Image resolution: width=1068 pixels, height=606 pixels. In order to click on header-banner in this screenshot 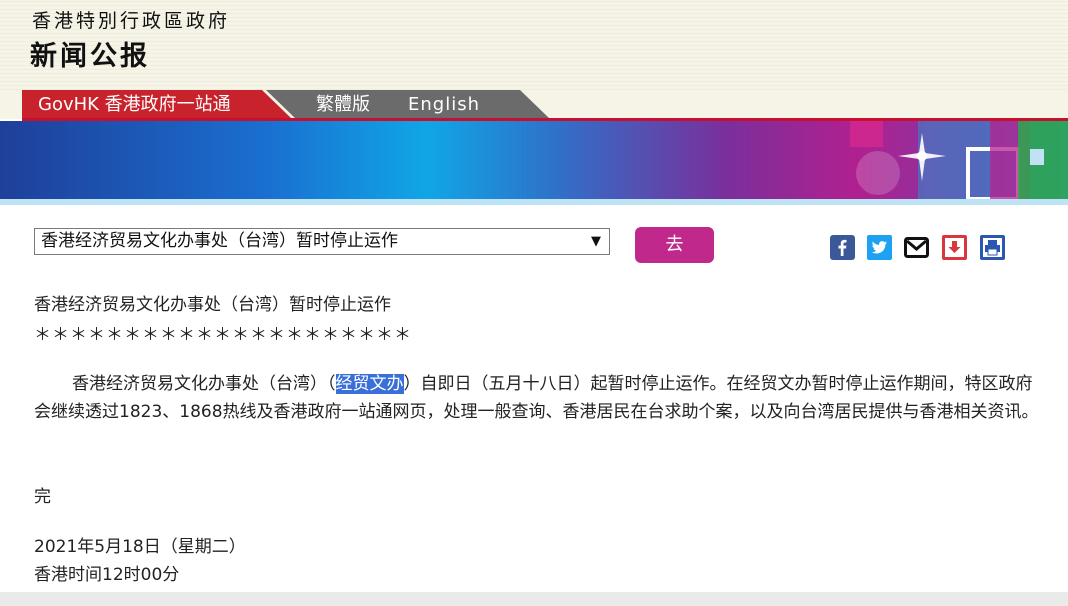, I will do `click(534, 160)`.